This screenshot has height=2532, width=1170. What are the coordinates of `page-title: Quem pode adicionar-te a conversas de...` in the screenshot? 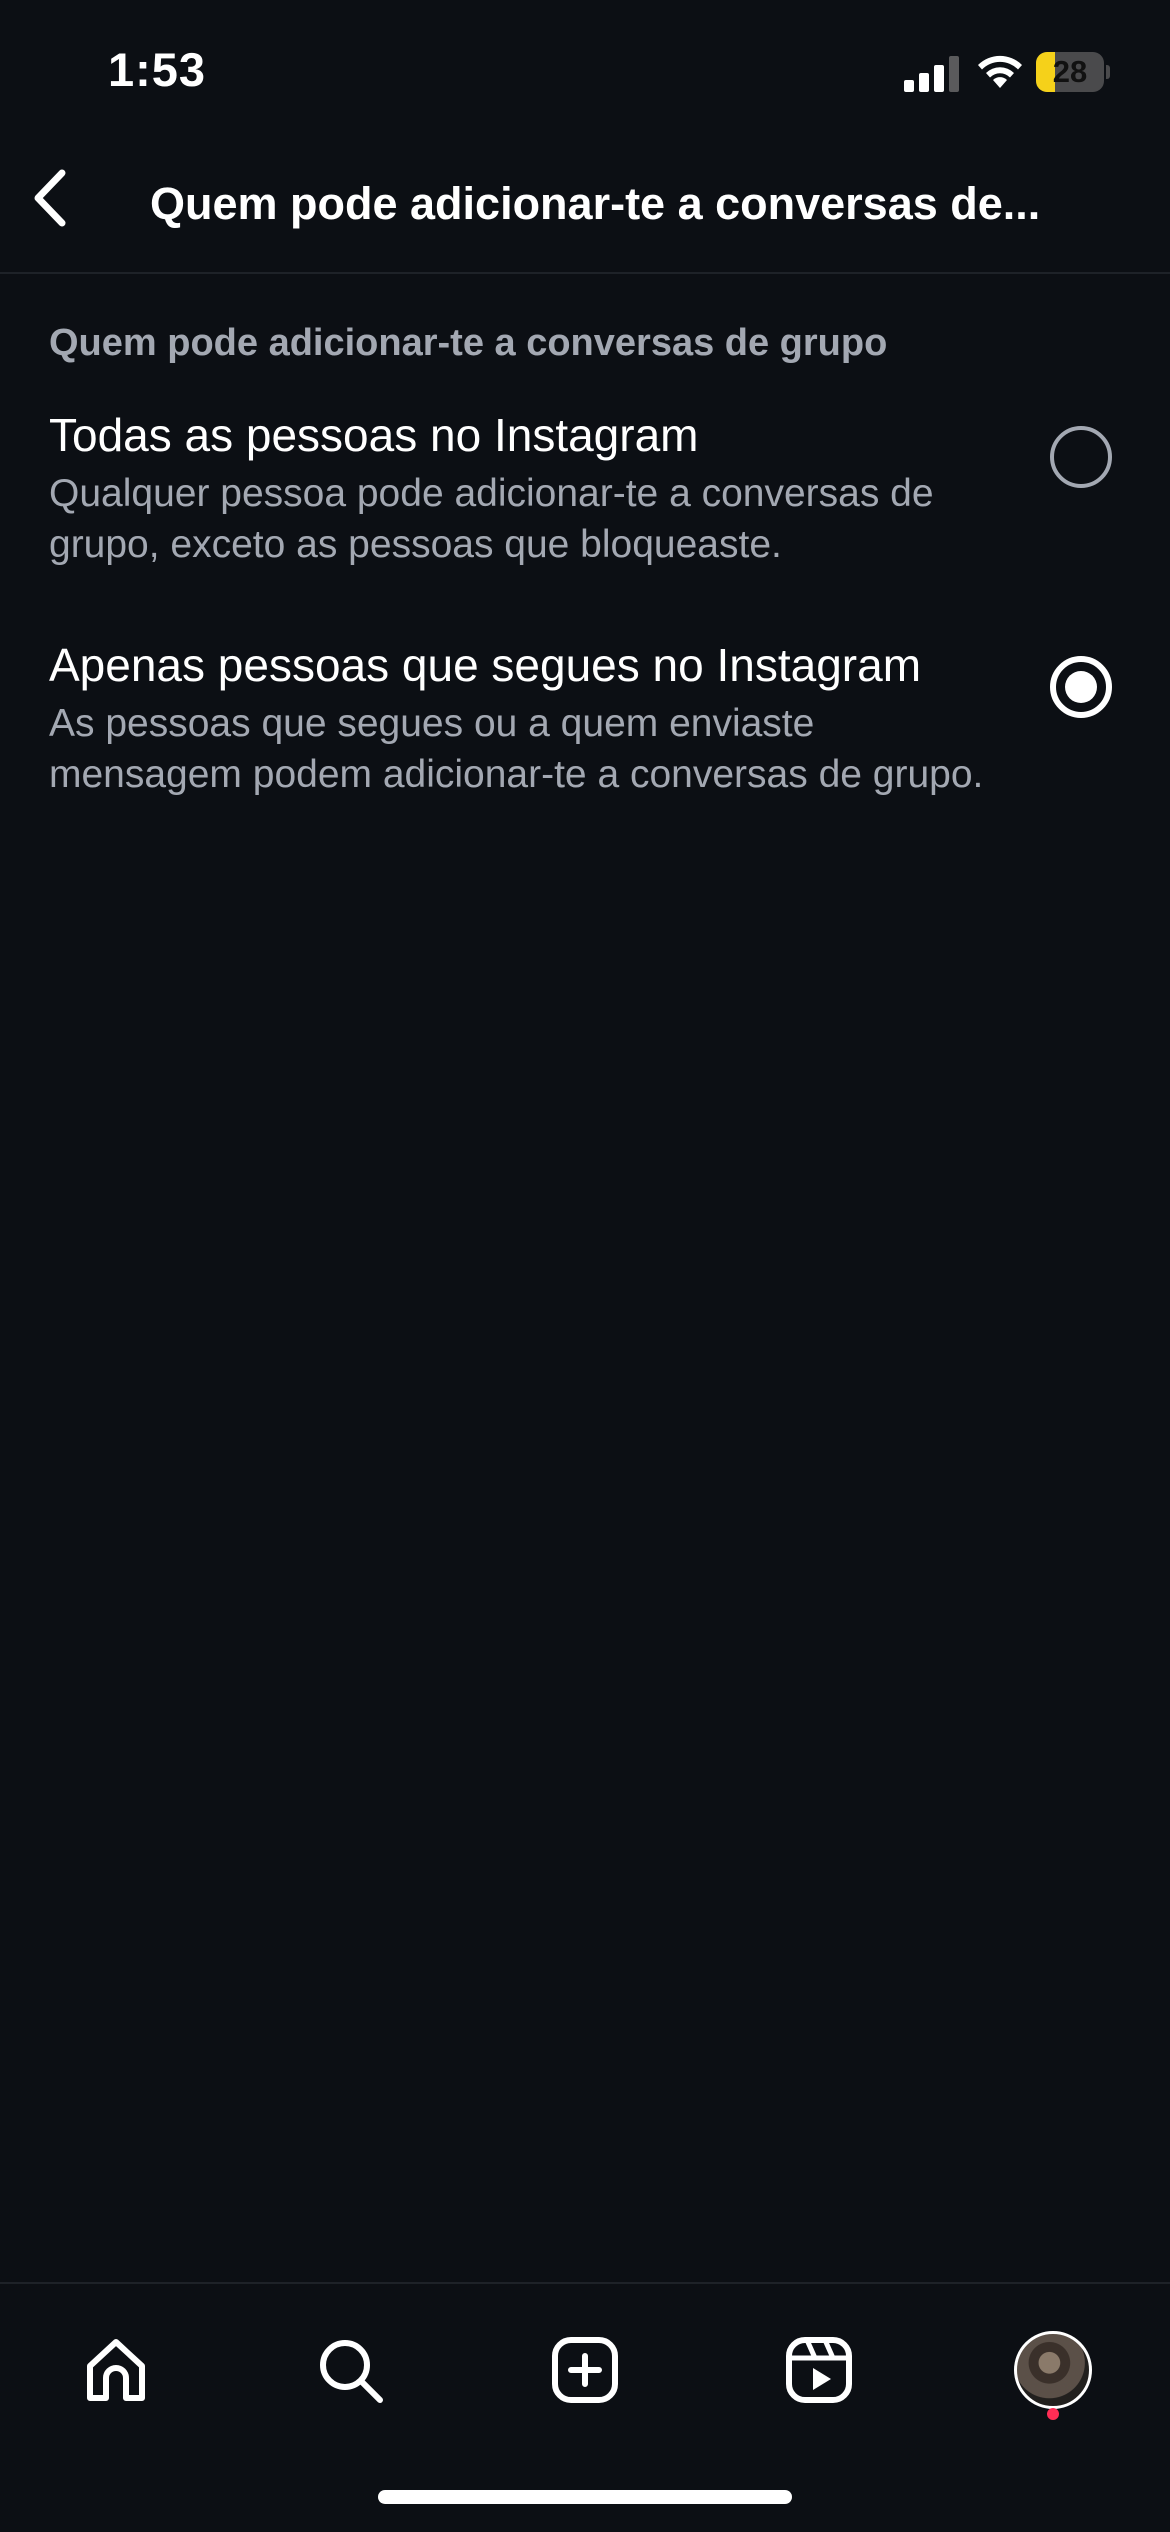 It's located at (595, 203).